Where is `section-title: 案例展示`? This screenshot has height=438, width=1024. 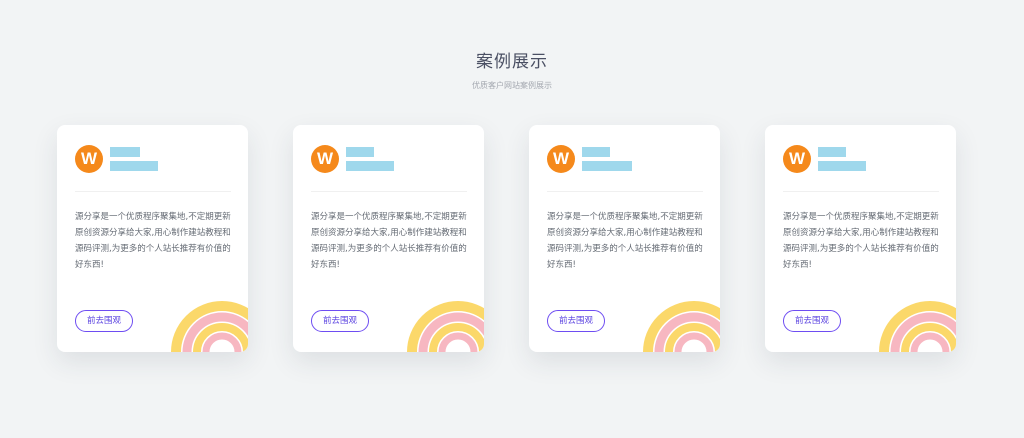
section-title: 案例展示 is located at coordinates (512, 62).